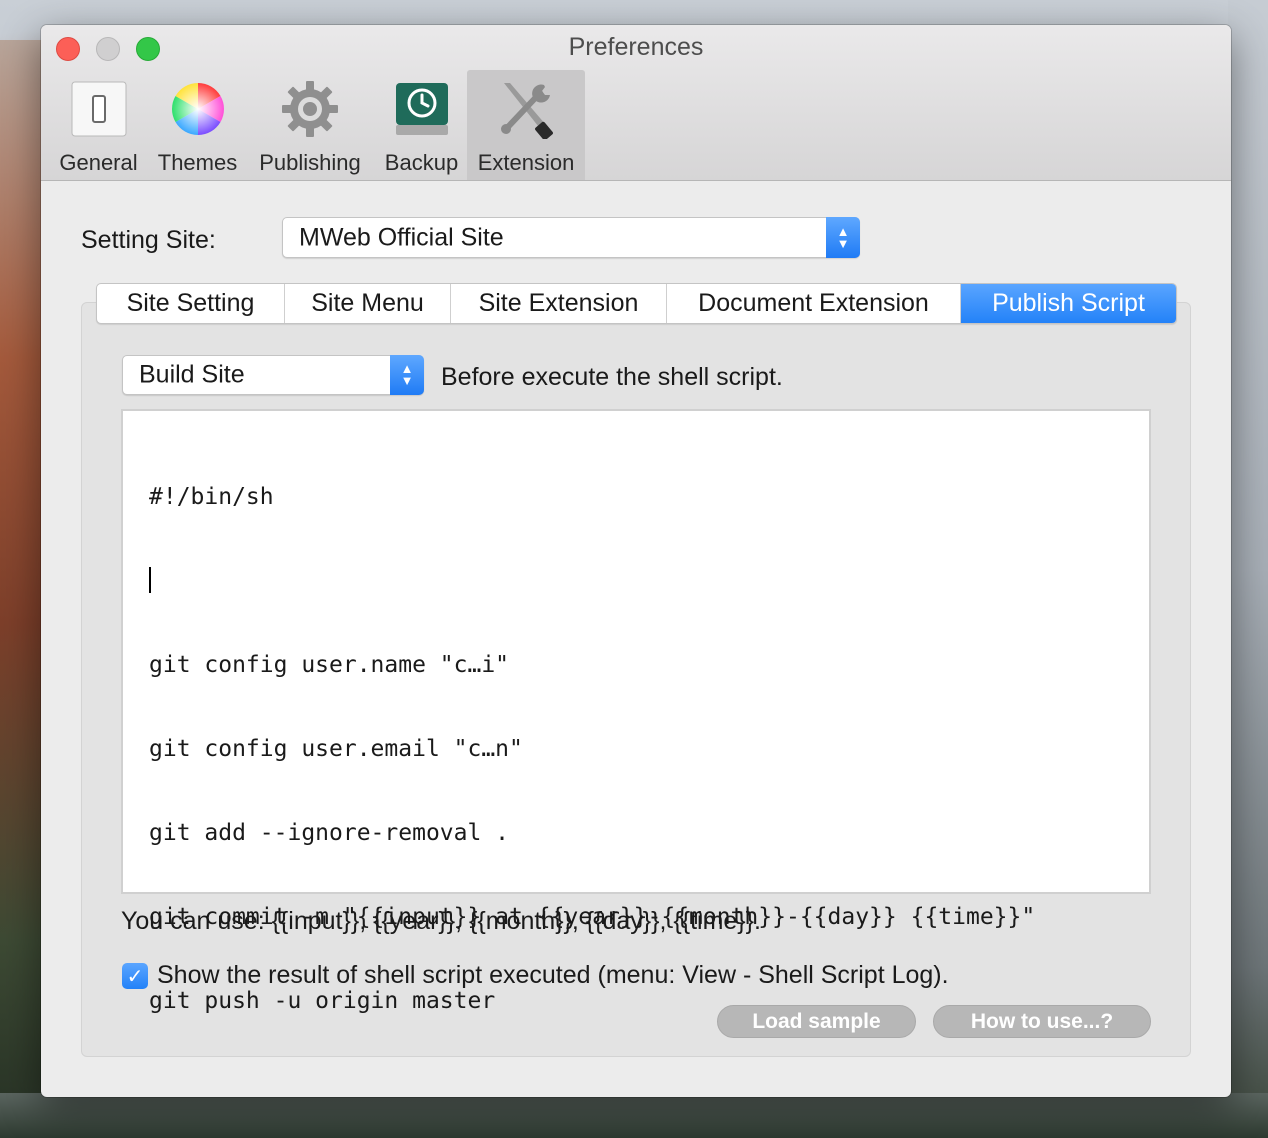 The image size is (1268, 1138). I want to click on script-stage-description: Before execute the shell script., so click(612, 377).